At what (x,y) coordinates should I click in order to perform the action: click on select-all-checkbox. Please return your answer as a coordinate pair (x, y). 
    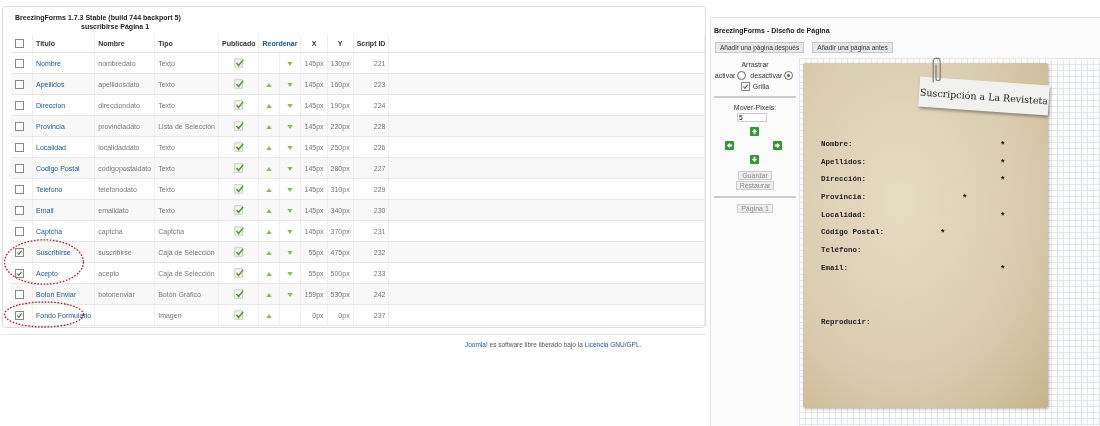
    Looking at the image, I should click on (19, 43).